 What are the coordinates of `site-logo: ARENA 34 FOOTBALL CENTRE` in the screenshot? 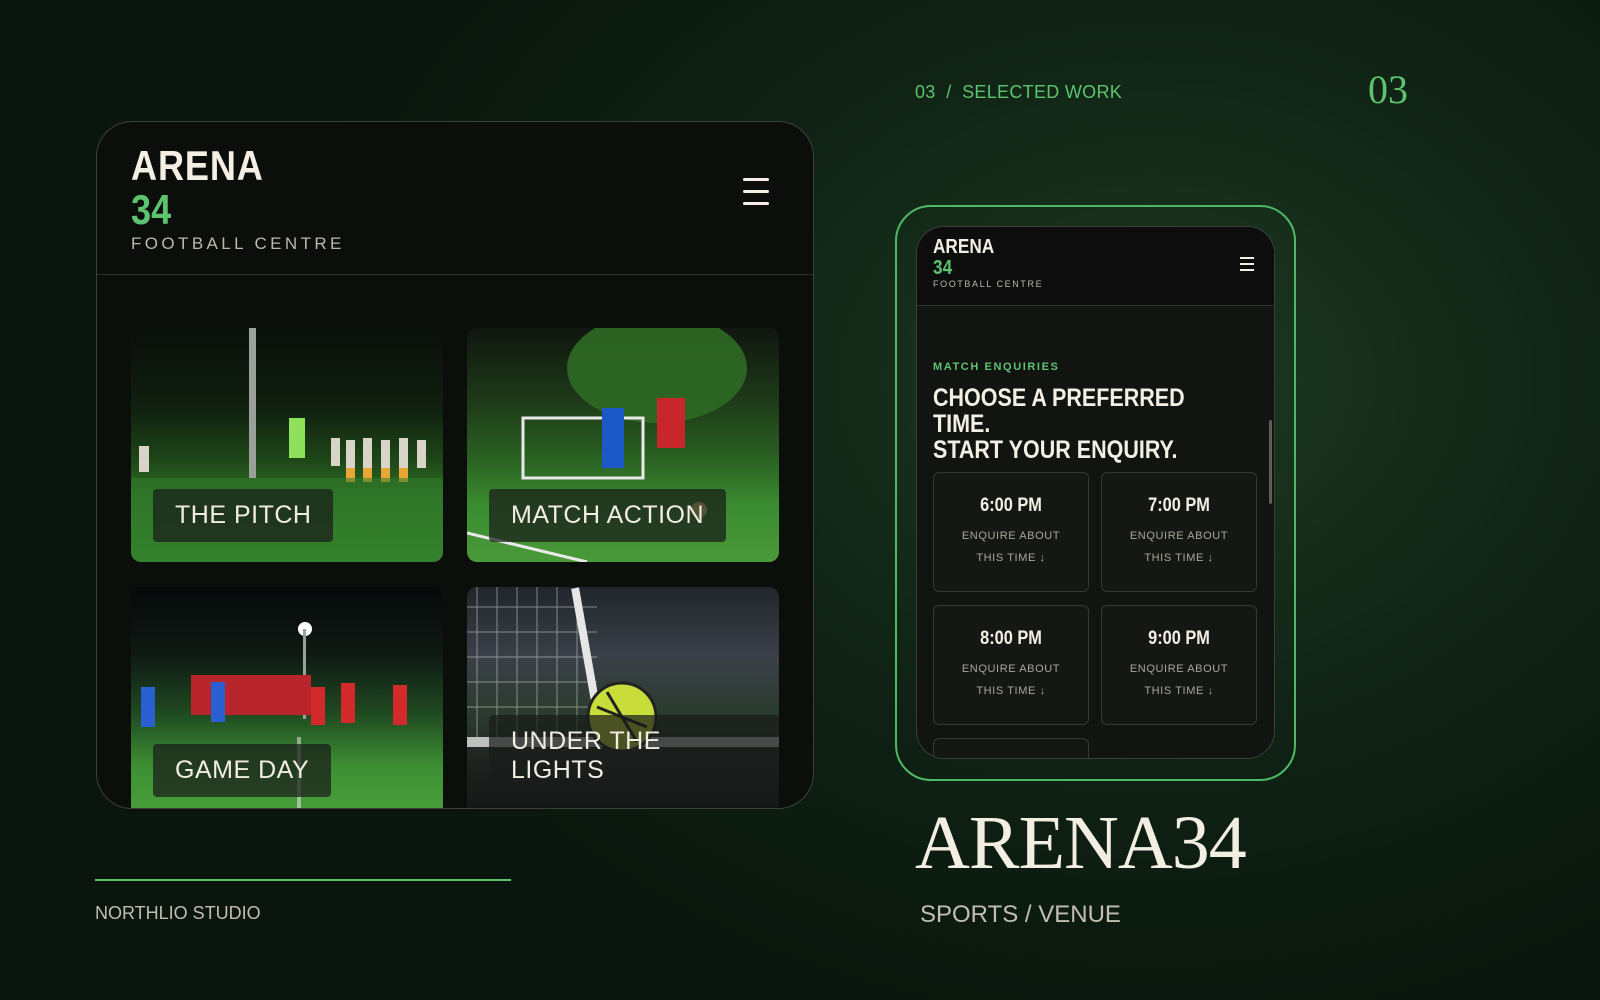 It's located at (238, 199).